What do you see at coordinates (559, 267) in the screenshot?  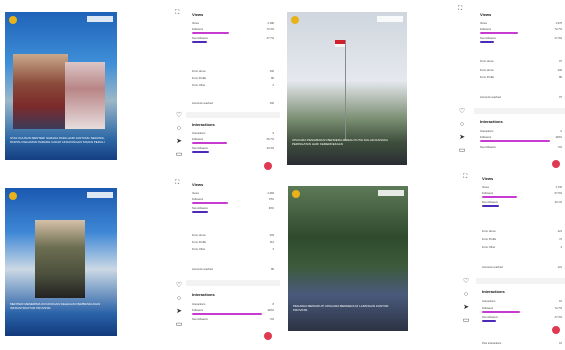 I see `reached-value: 121` at bounding box center [559, 267].